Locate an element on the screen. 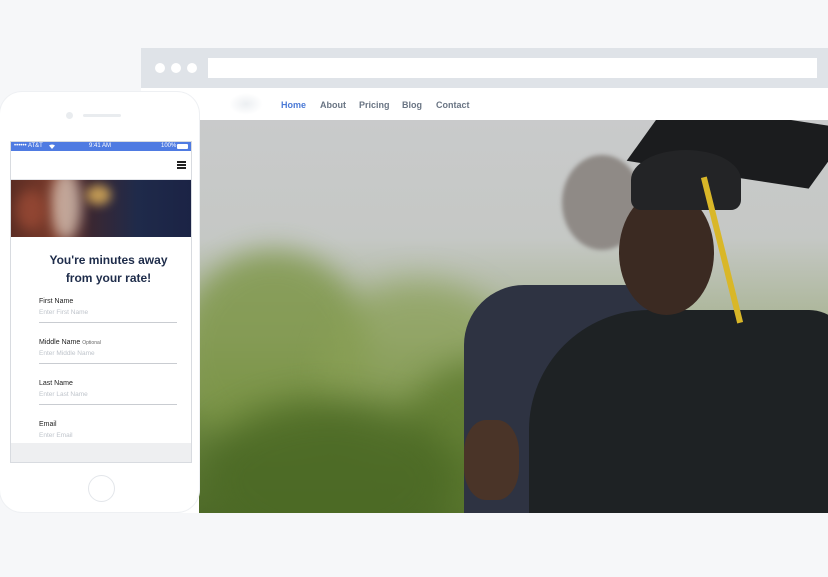  nav-about: About is located at coordinates (333, 105).